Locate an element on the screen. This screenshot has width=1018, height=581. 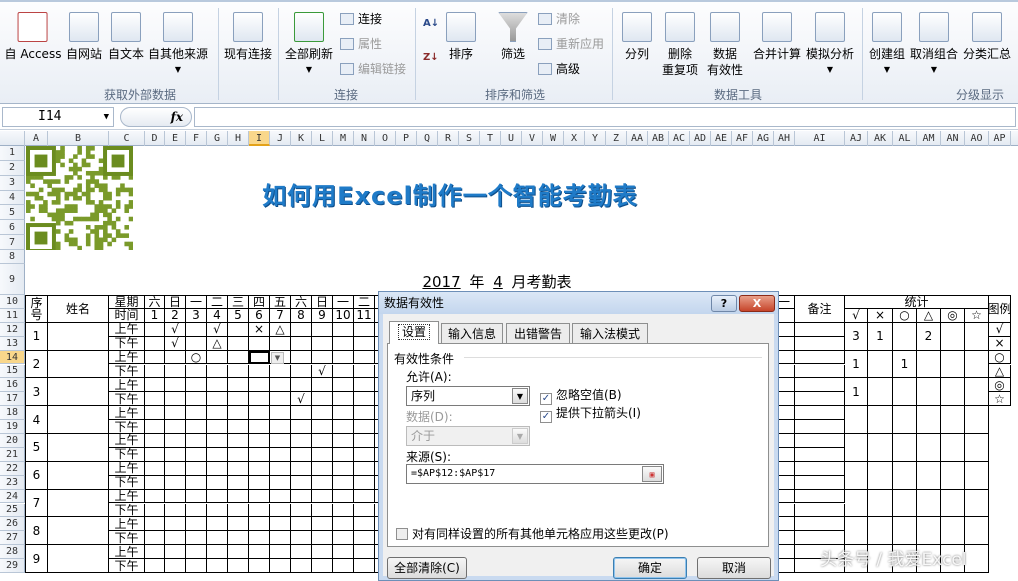
cell-C17: 下午 is located at coordinates (127, 399).